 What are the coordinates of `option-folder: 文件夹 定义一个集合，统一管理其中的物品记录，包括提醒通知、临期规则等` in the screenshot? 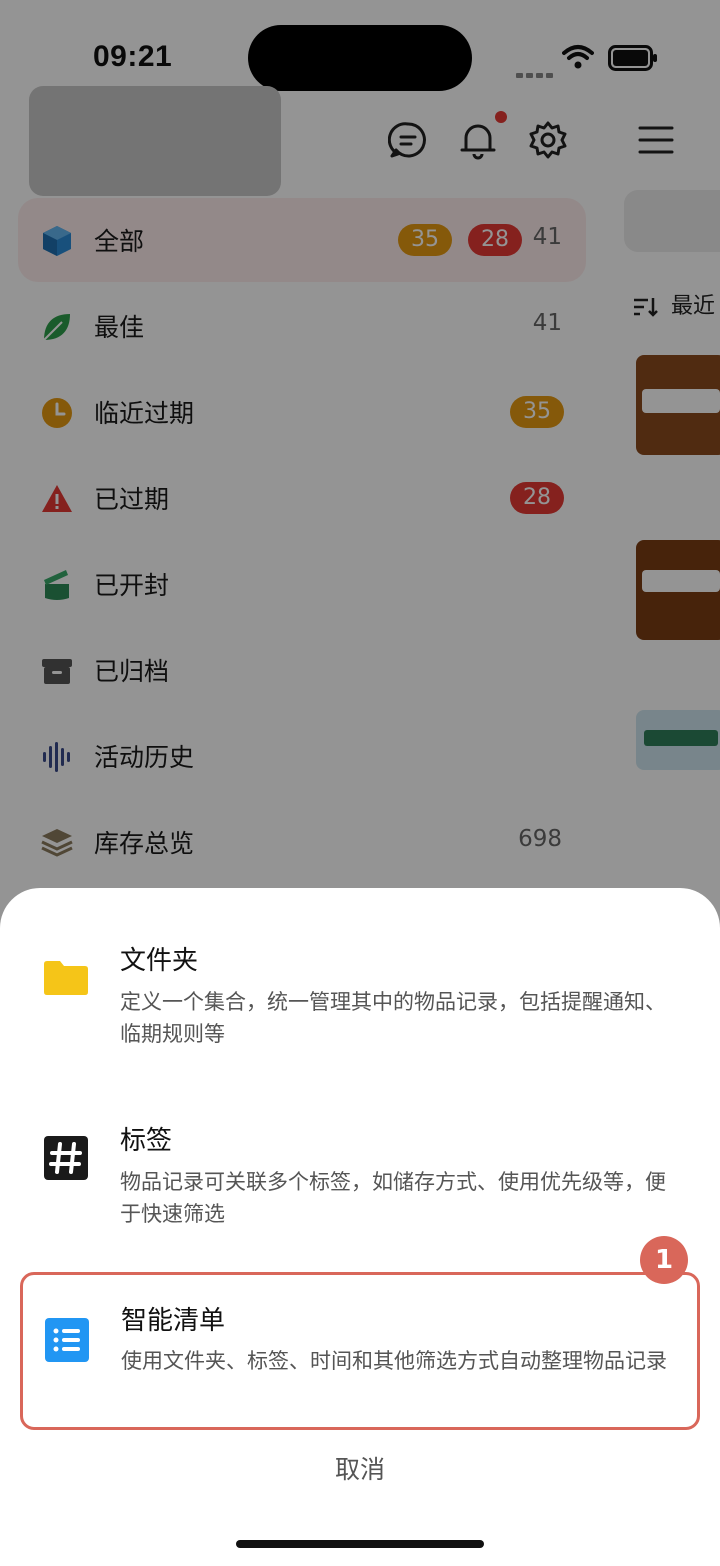 It's located at (360, 971).